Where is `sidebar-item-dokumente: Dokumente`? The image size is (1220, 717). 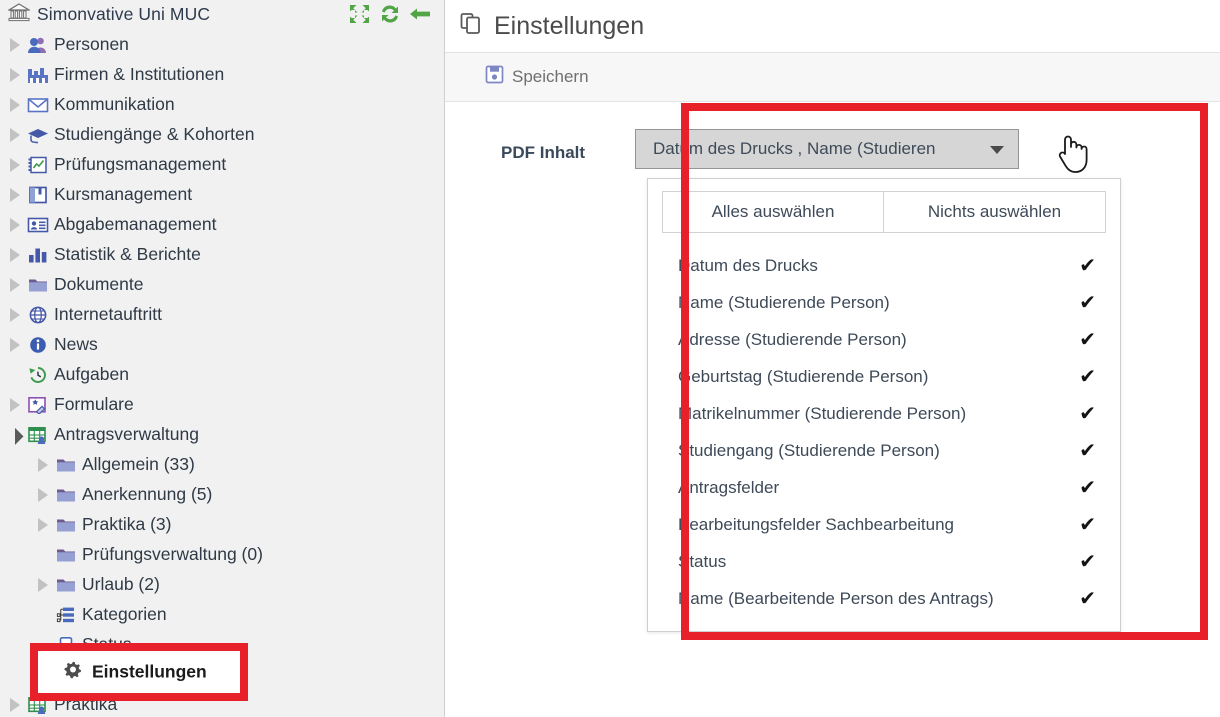 sidebar-item-dokumente: Dokumente is located at coordinates (222, 285).